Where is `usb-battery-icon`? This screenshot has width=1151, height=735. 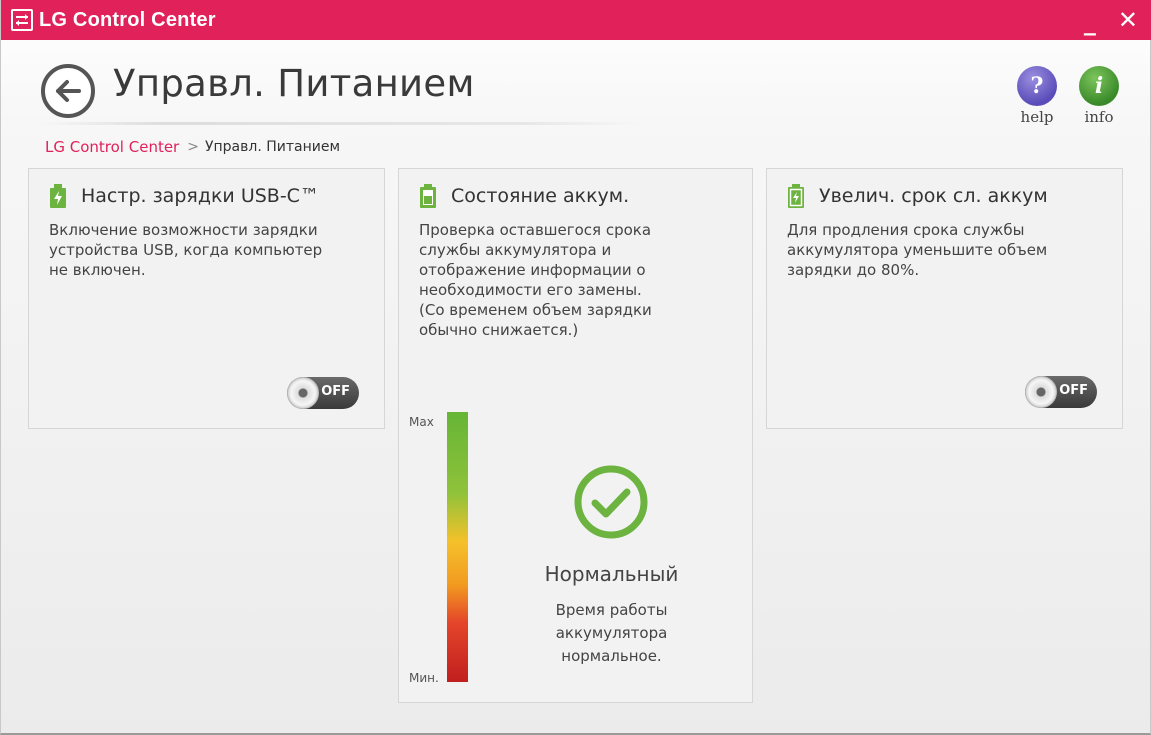 usb-battery-icon is located at coordinates (58, 196).